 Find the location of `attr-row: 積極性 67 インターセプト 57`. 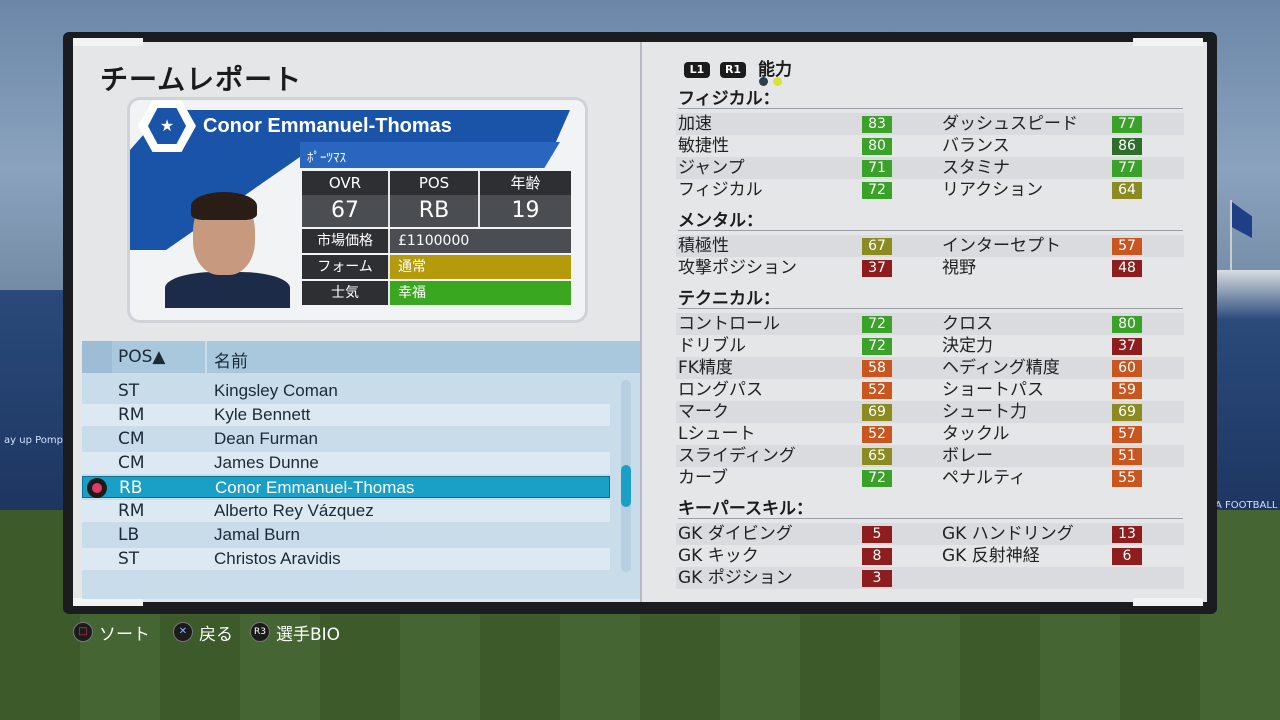

attr-row: 積極性 67 インターセプト 57 is located at coordinates (930, 246).